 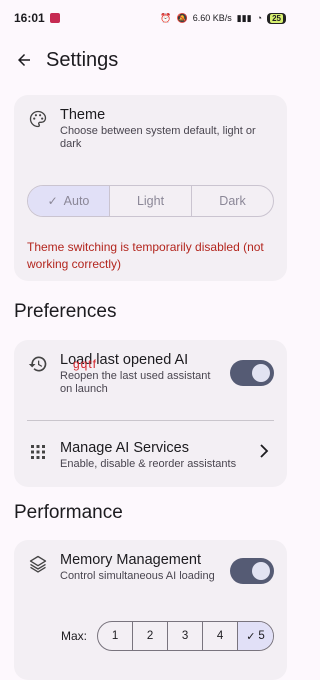 I want to click on max-option-1: 1, so click(x=116, y=636).